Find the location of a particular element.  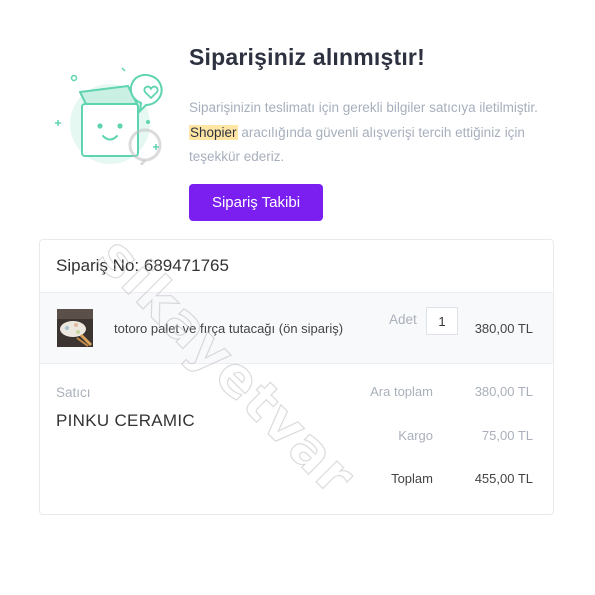

subtotal-value: 380,00 TL is located at coordinates (503, 391).